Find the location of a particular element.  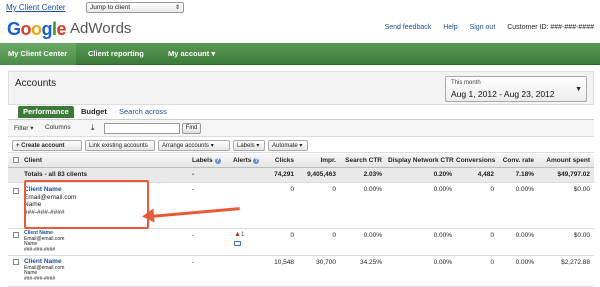

logo-letter: e is located at coordinates (61, 29).